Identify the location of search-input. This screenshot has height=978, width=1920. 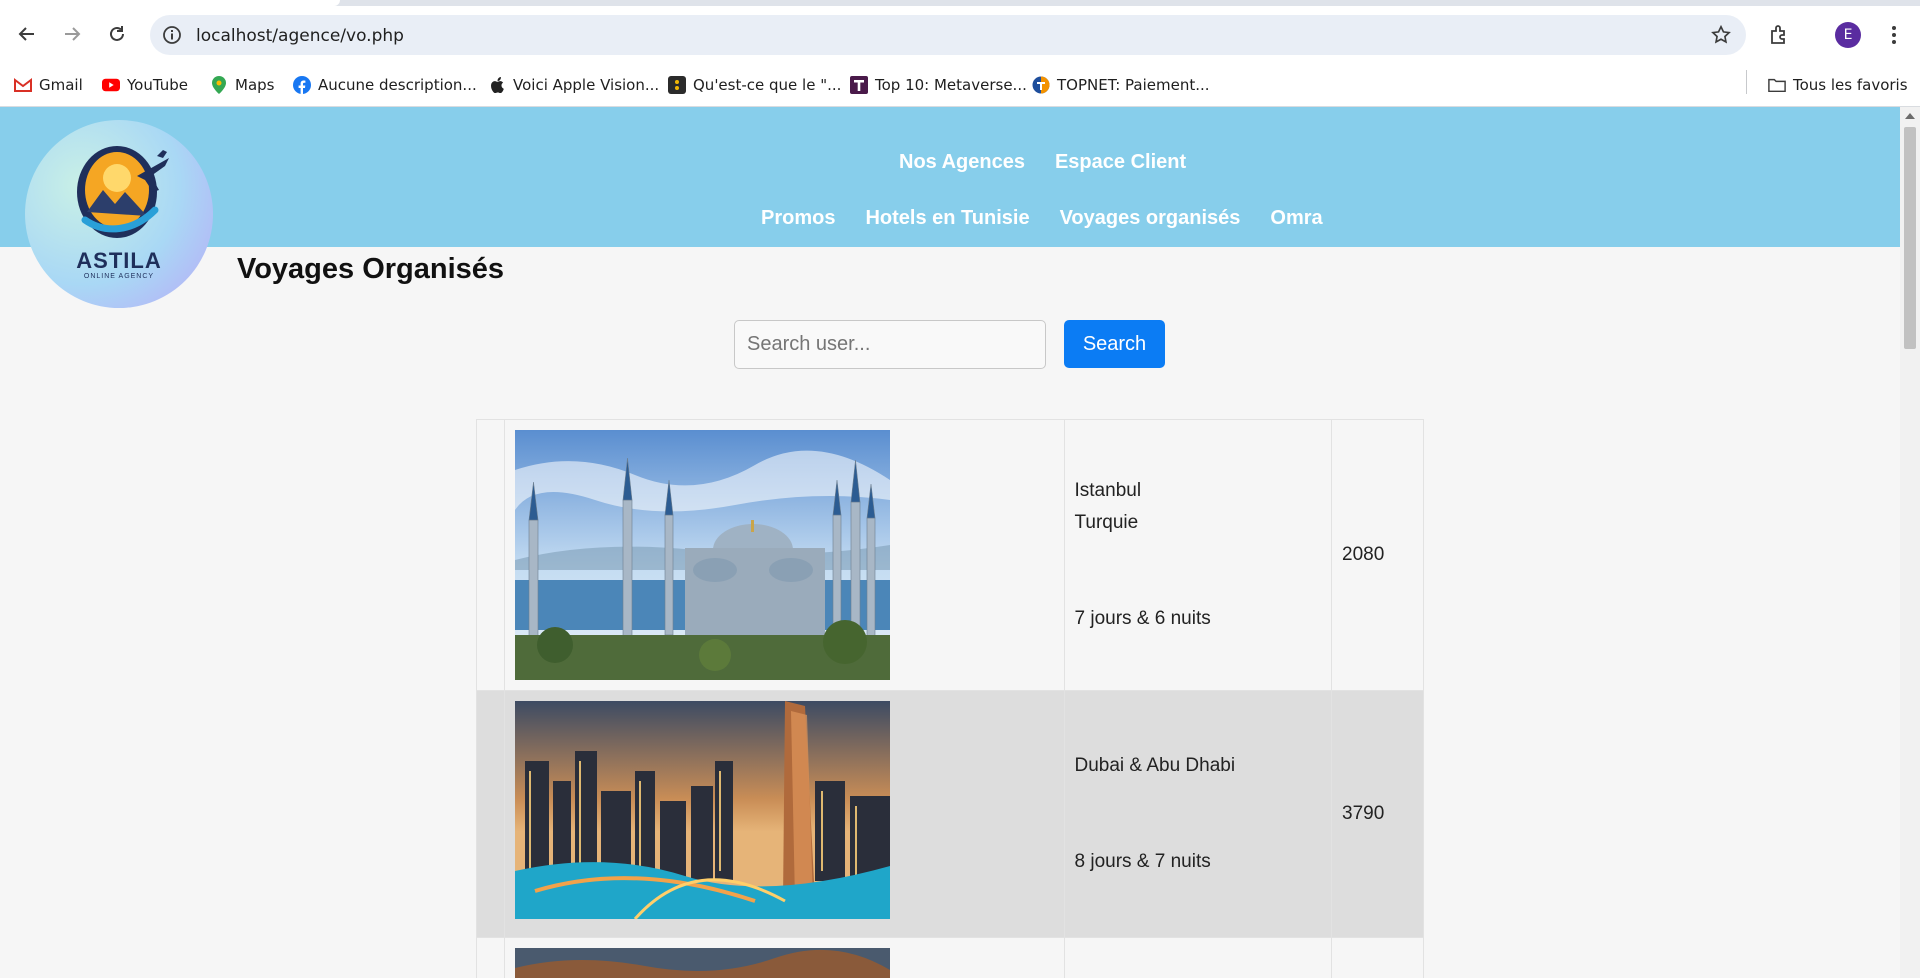
(890, 344).